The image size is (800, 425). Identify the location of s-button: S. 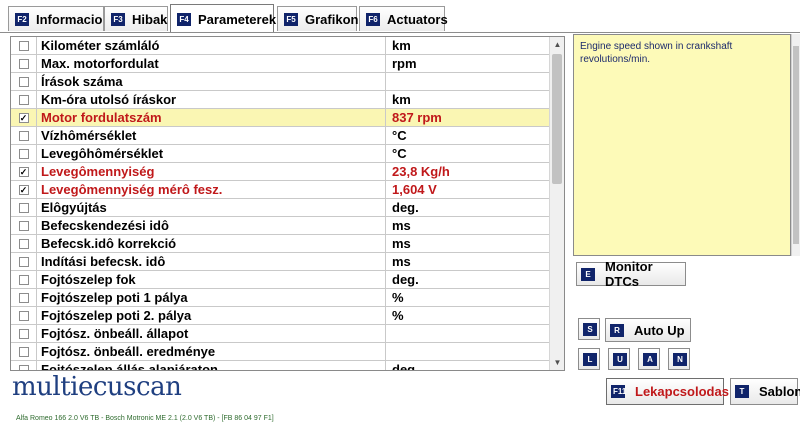
(589, 329).